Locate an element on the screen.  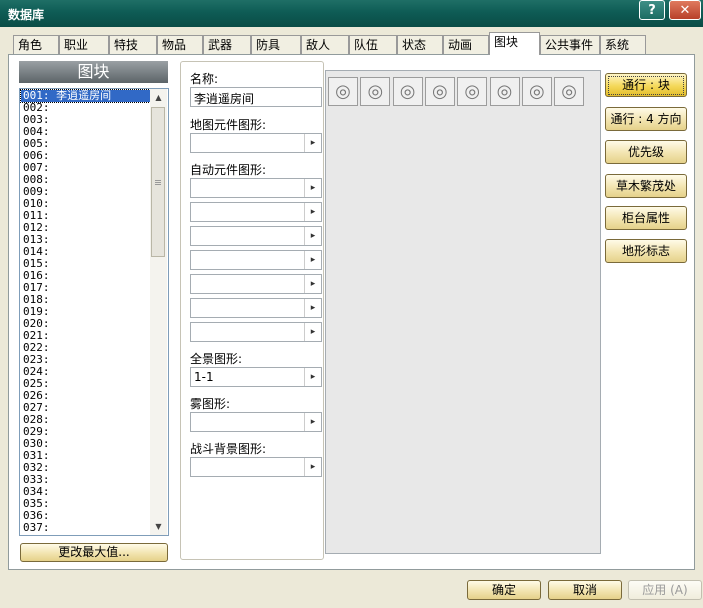
tileset-label: 地图元件图形: is located at coordinates (228, 125).